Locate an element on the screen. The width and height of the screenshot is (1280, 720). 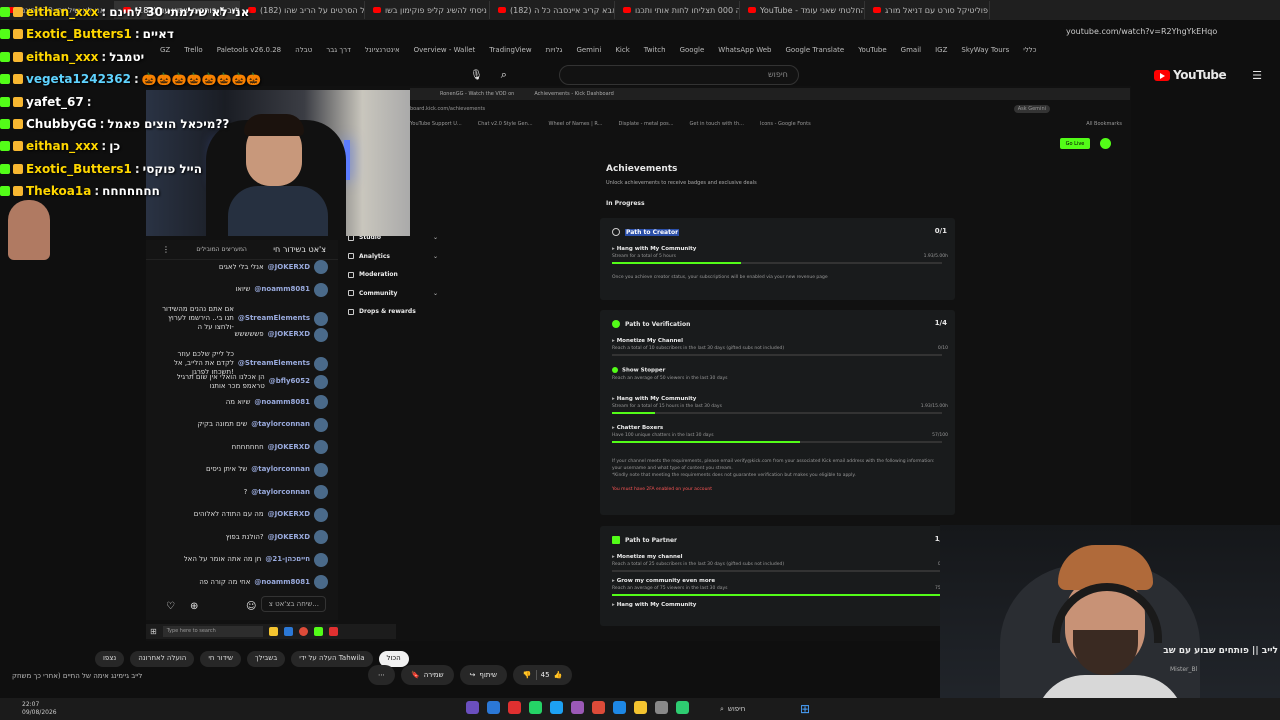
achievement-item-title: Show Stopper is located at coordinates (644, 370).